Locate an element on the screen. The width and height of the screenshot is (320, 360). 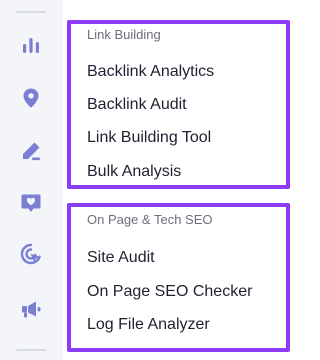
menu-item-on-page-seo-checker: On Page SEO Checker is located at coordinates (169, 292).